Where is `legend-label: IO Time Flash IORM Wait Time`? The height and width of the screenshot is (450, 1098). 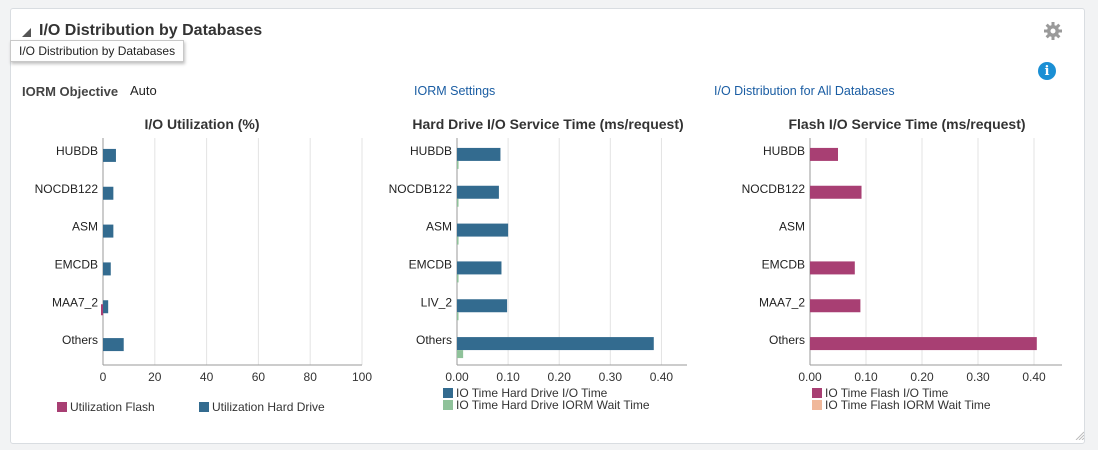 legend-label: IO Time Flash IORM Wait Time is located at coordinates (908, 405).